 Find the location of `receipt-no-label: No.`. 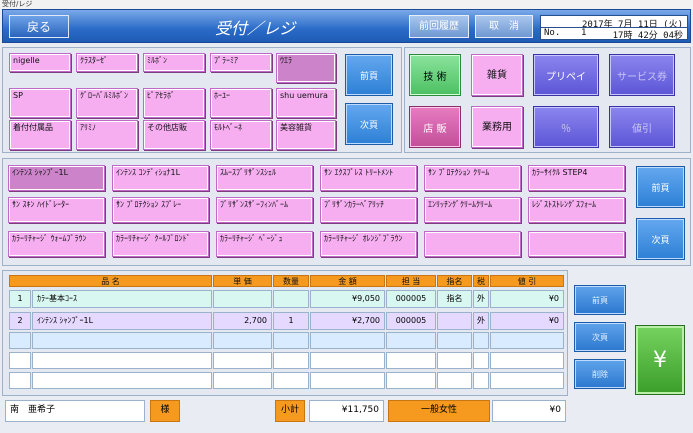

receipt-no-label: No. is located at coordinates (552, 33).